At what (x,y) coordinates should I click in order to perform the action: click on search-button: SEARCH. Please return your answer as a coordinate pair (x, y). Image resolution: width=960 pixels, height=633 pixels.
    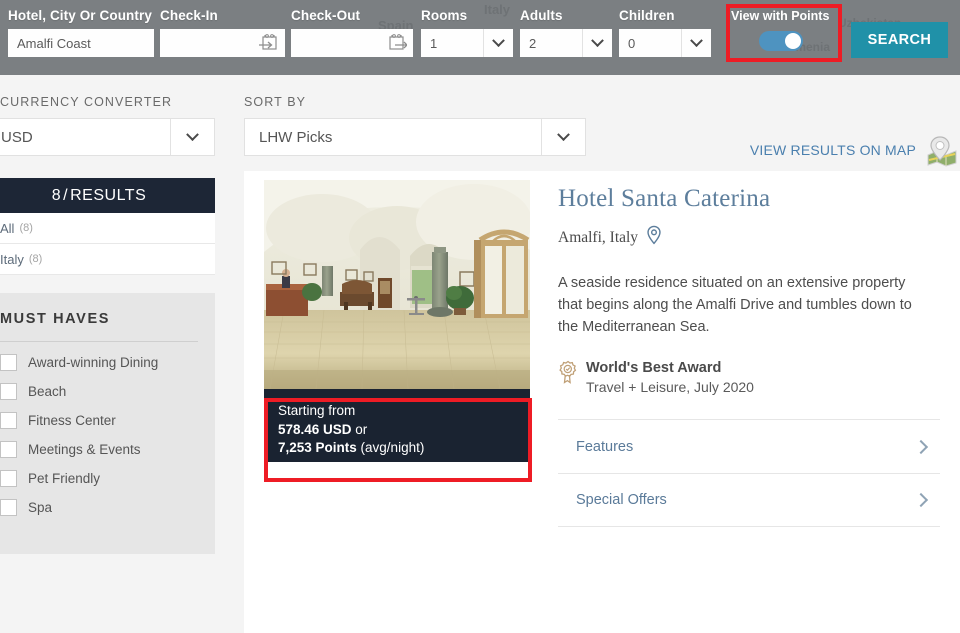
    Looking at the image, I should click on (899, 40).